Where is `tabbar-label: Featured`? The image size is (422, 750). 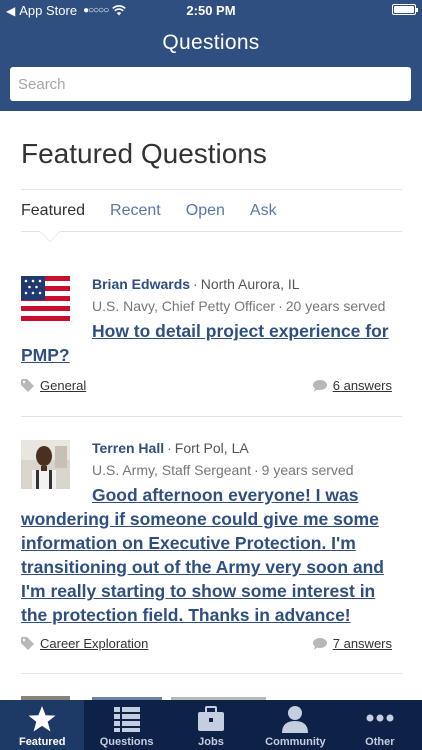
tabbar-label: Featured is located at coordinates (42, 742).